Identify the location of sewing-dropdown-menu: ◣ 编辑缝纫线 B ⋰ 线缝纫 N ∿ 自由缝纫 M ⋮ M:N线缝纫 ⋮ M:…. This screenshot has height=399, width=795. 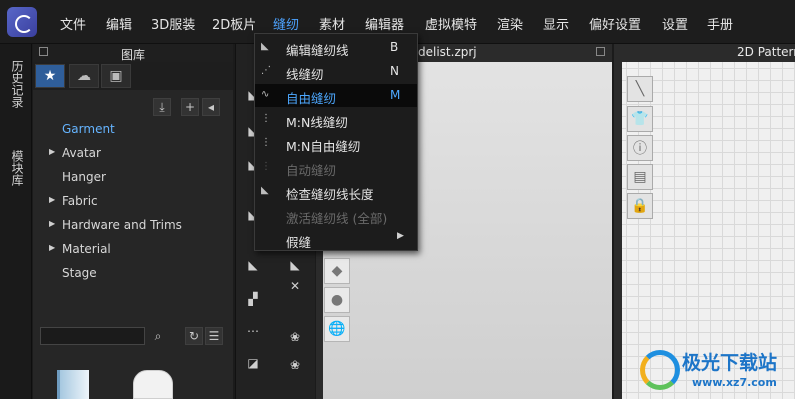
(336, 142).